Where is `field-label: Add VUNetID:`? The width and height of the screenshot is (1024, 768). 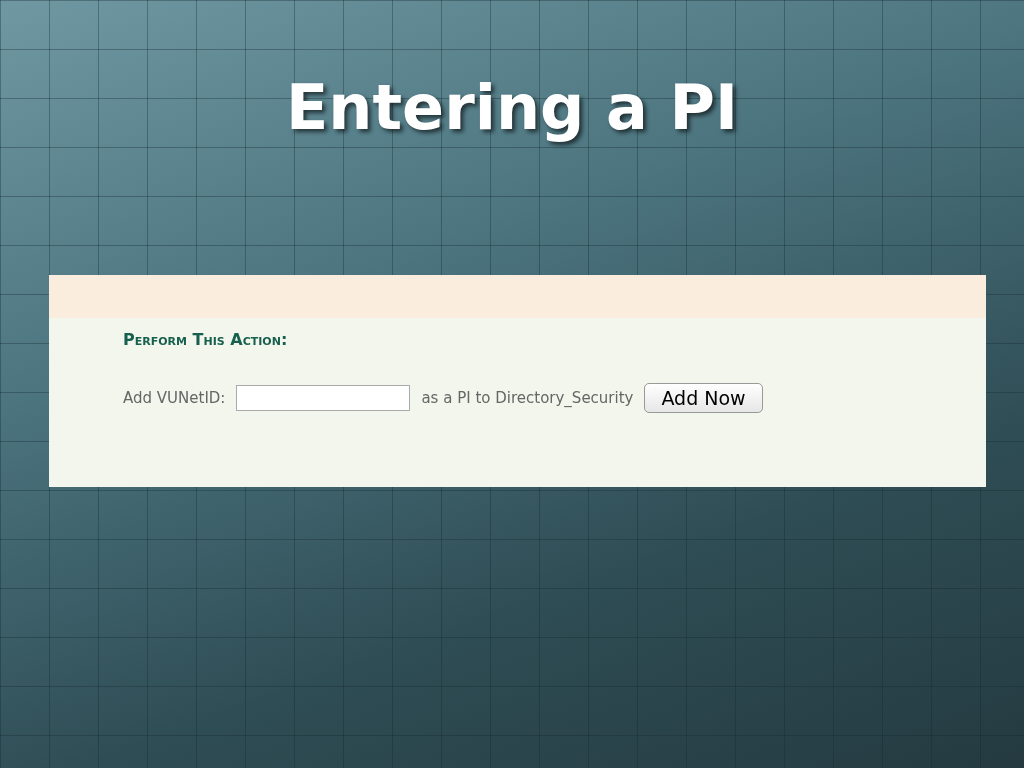 field-label: Add VUNetID: is located at coordinates (174, 398).